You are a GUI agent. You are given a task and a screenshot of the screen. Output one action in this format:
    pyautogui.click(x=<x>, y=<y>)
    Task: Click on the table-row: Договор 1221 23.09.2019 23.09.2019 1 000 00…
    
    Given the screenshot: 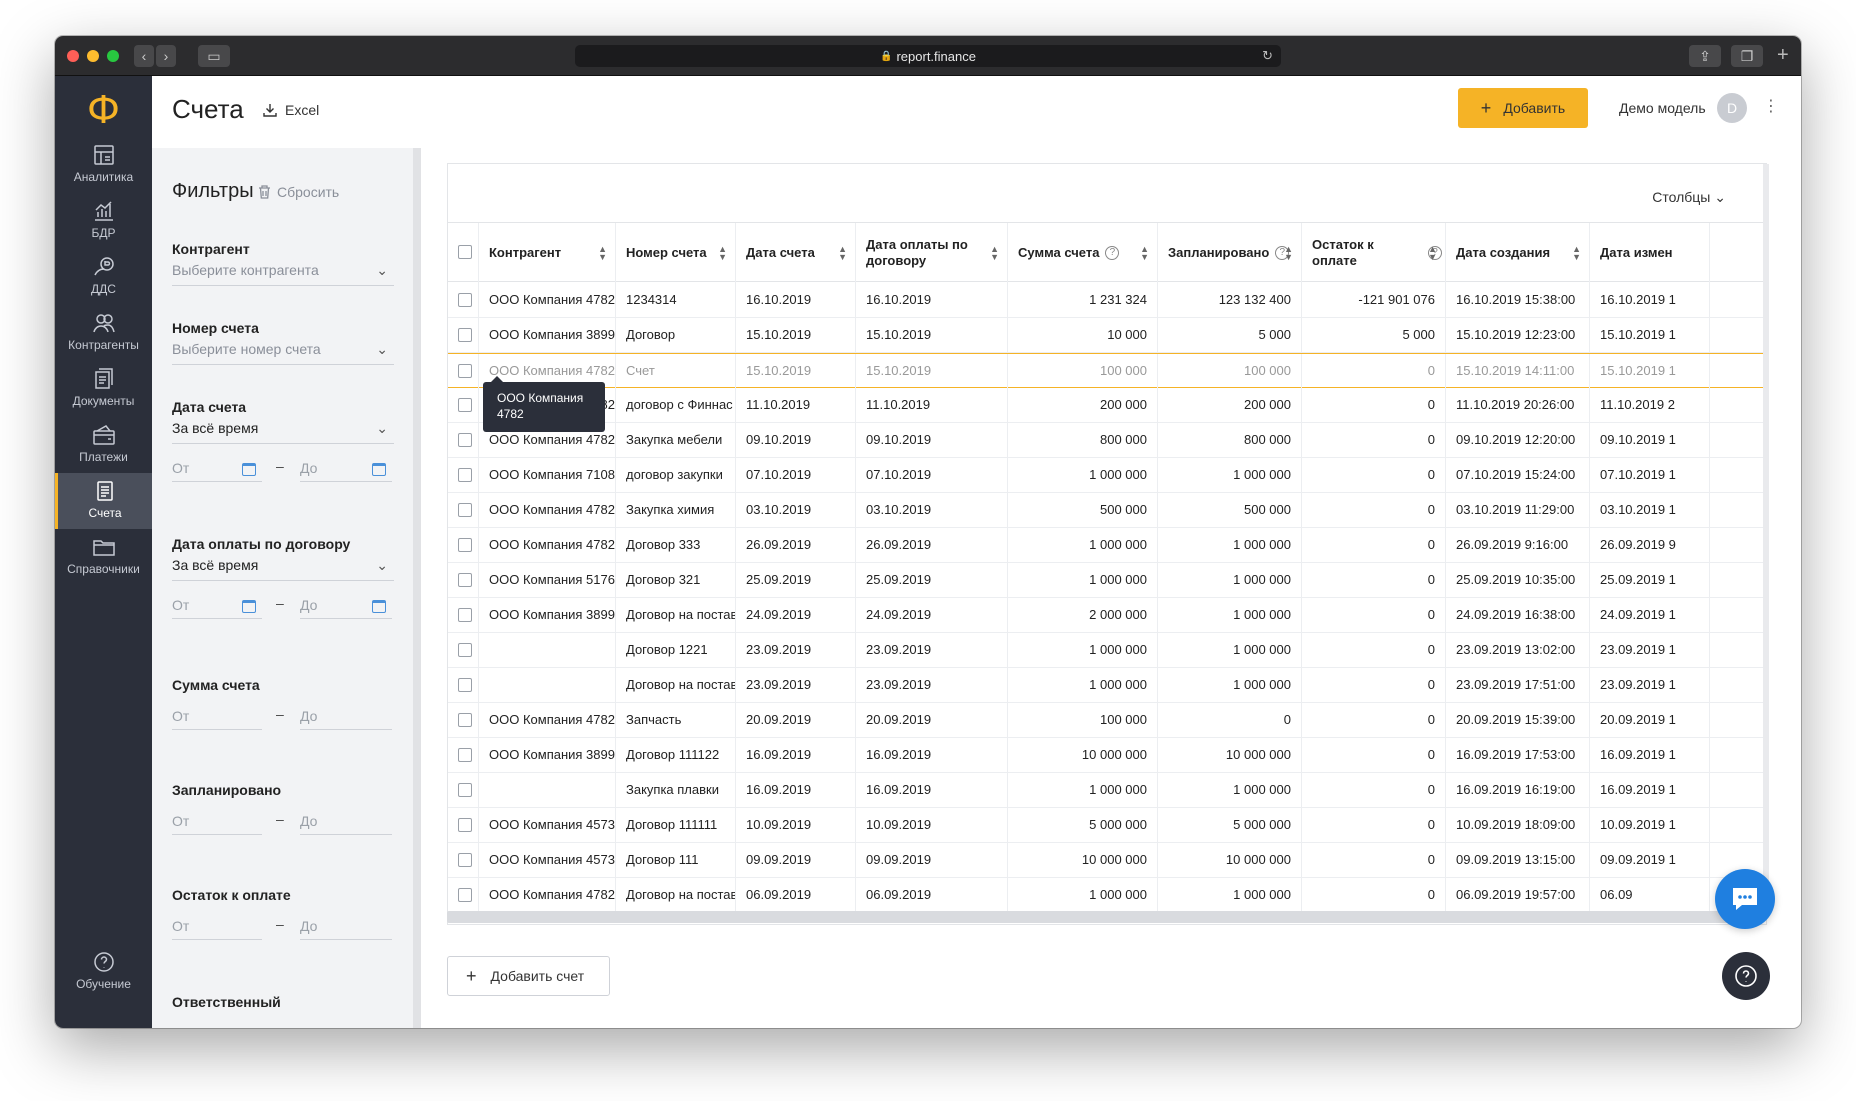 What is the action you would take?
    pyautogui.click(x=1107, y=650)
    